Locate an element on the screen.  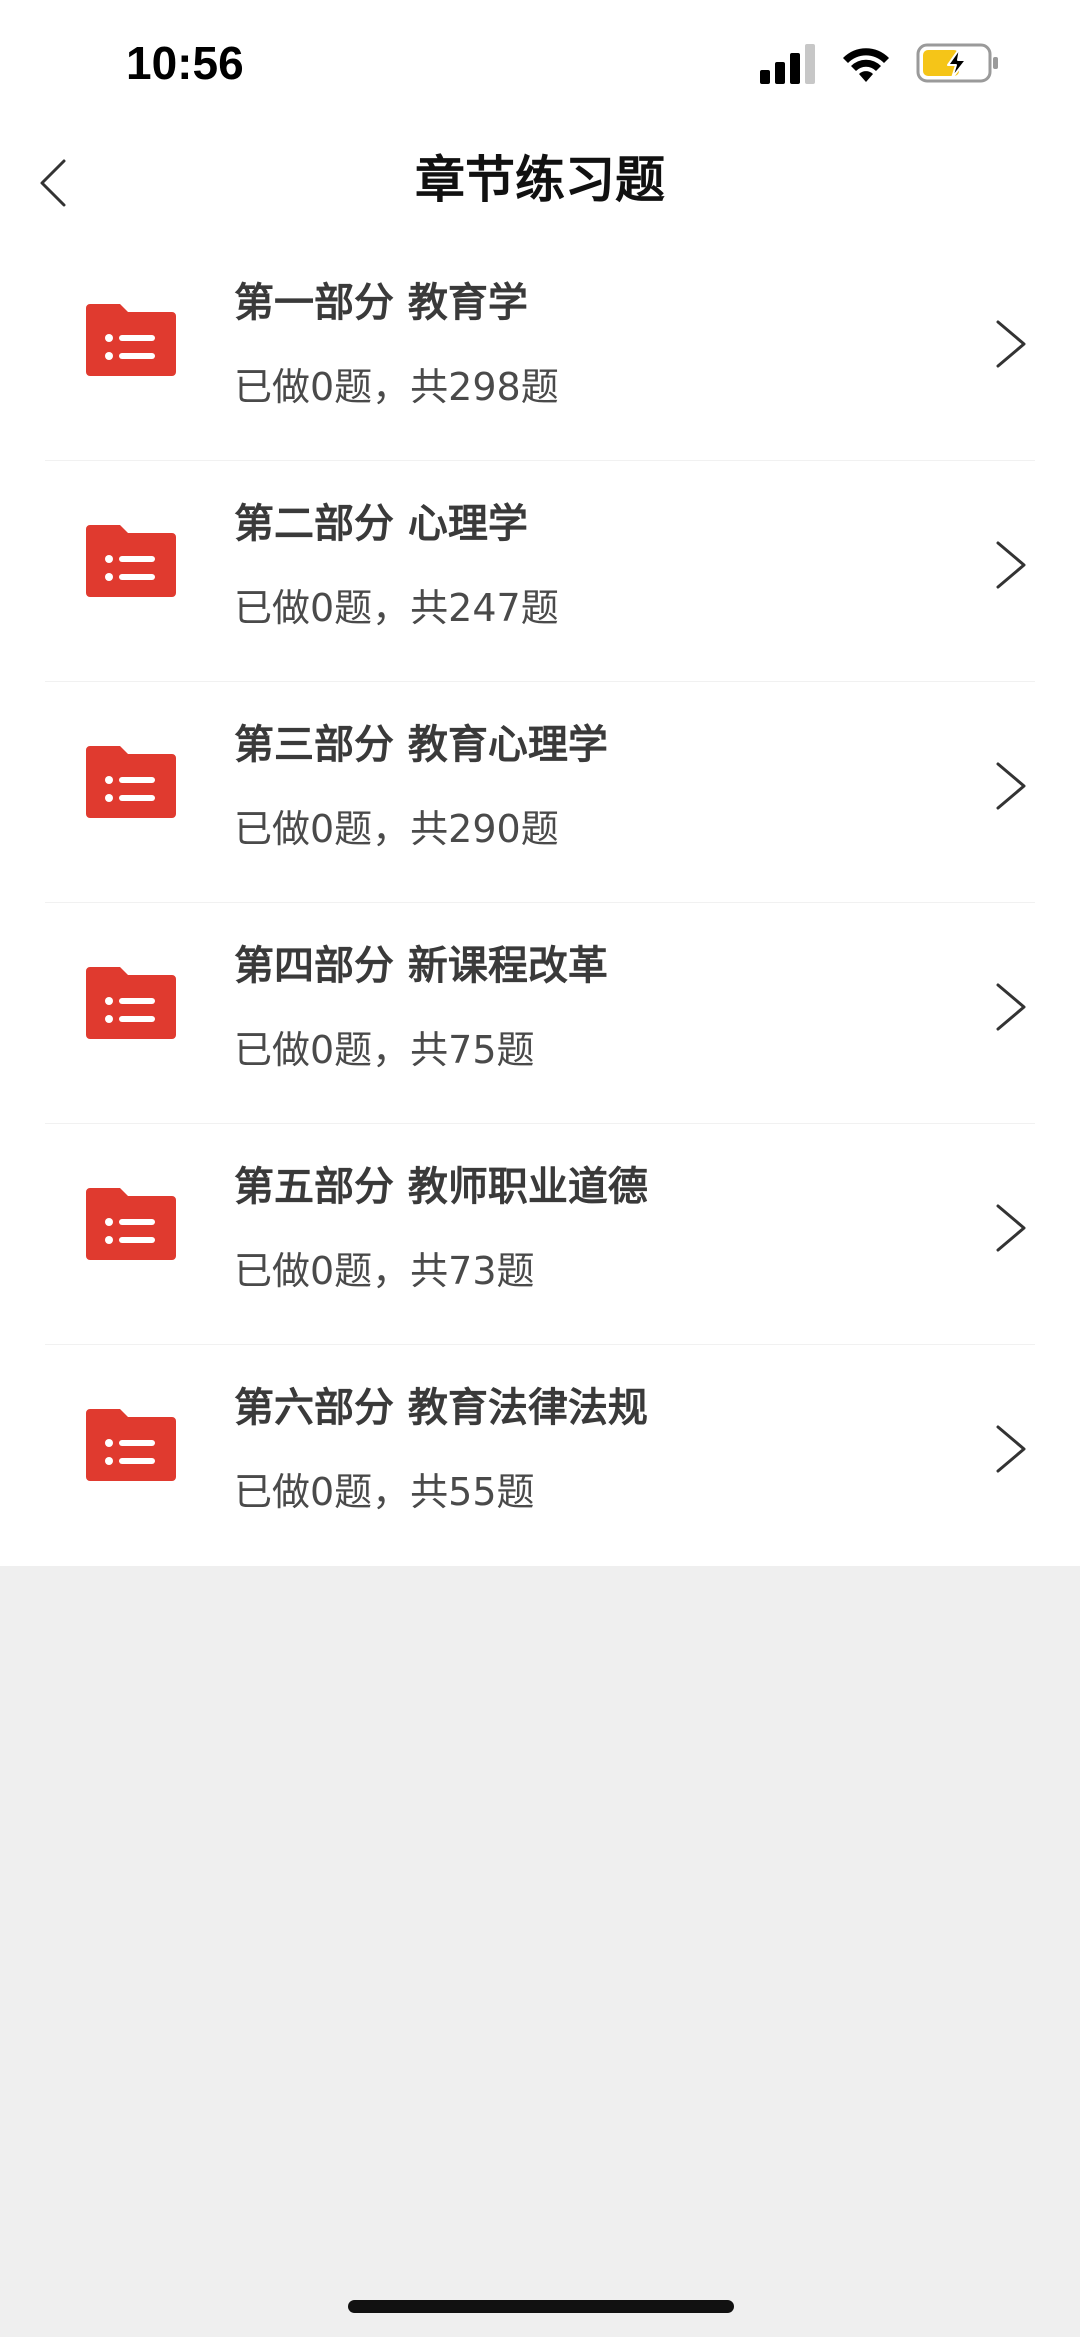
signal-icon is located at coordinates (787, 64).